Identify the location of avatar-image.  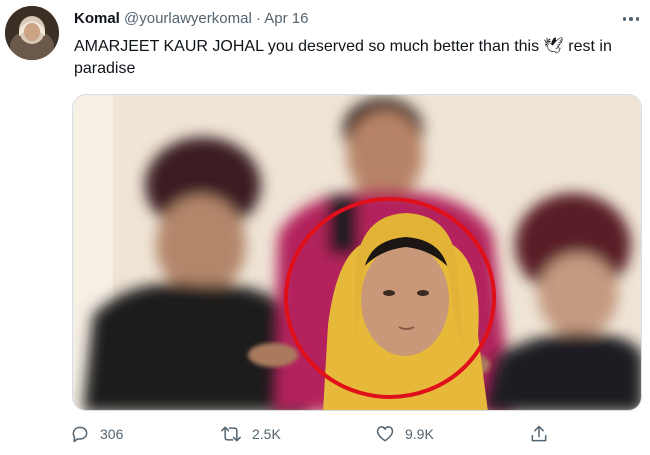
(32, 33).